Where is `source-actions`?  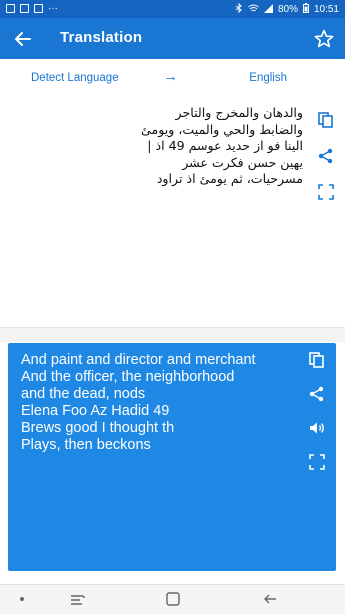
source-actions is located at coordinates (326, 156).